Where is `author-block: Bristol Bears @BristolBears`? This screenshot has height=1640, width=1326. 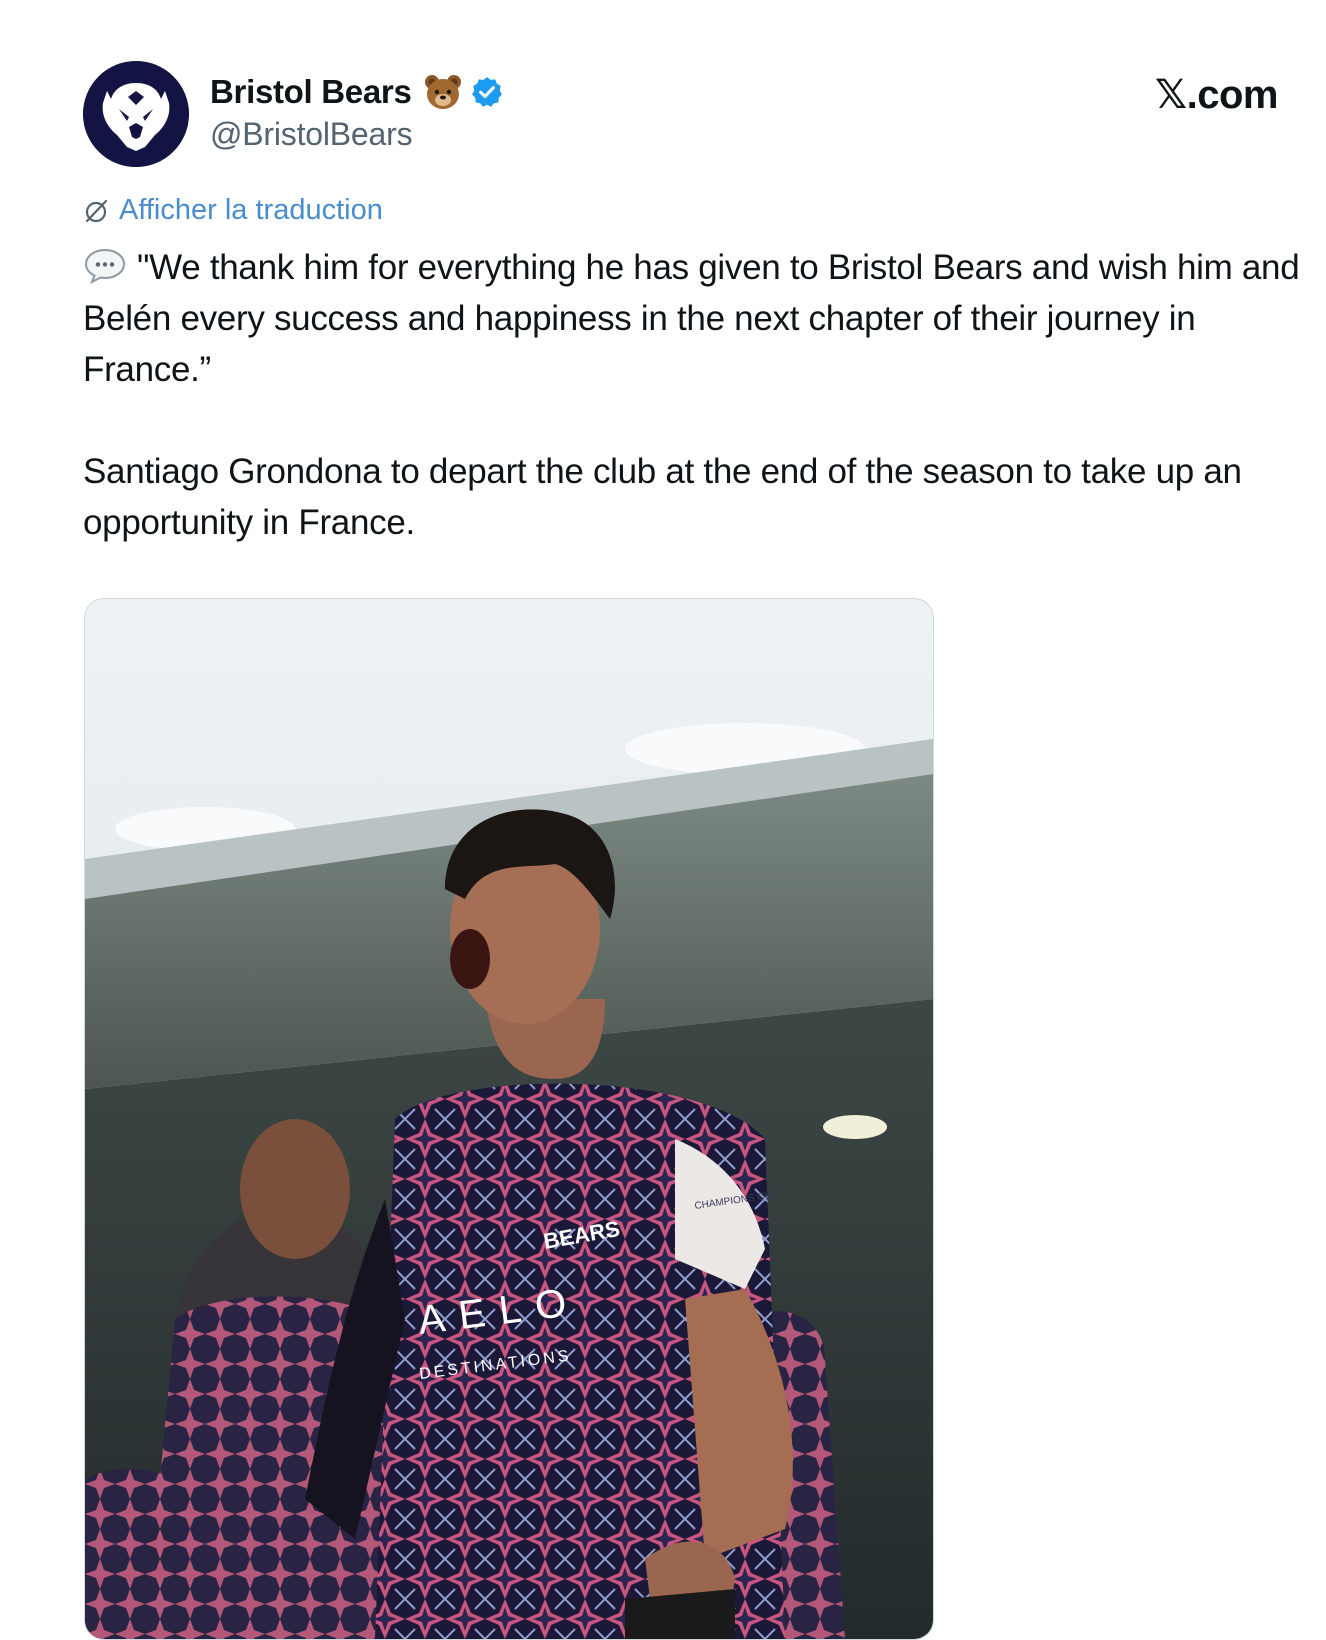
author-block: Bristol Bears @BristolBears is located at coordinates (357, 111).